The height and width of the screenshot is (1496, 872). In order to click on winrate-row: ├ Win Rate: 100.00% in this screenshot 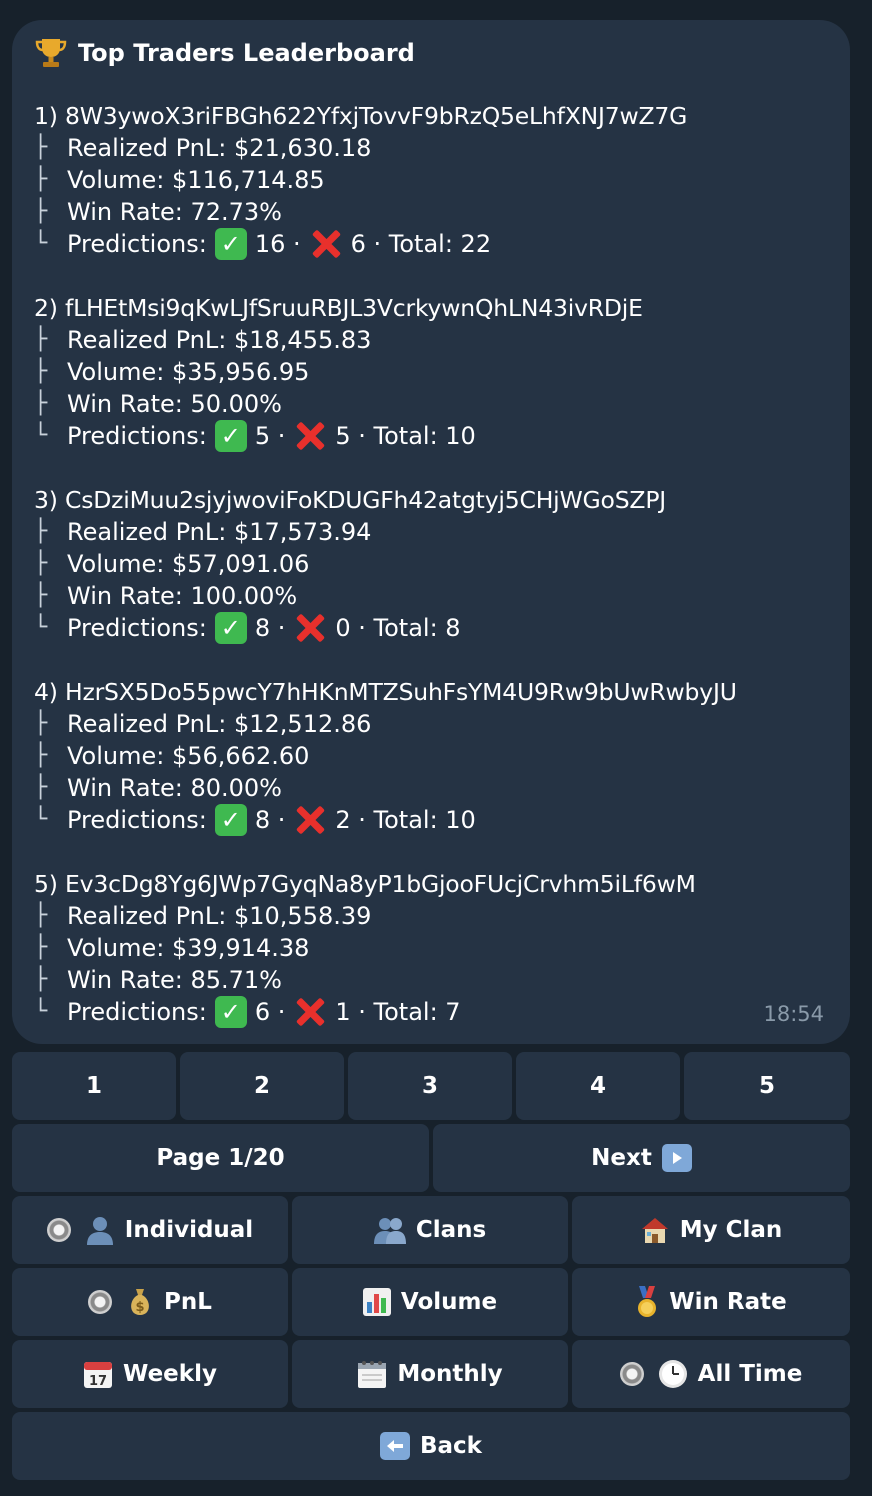, I will do `click(166, 596)`.